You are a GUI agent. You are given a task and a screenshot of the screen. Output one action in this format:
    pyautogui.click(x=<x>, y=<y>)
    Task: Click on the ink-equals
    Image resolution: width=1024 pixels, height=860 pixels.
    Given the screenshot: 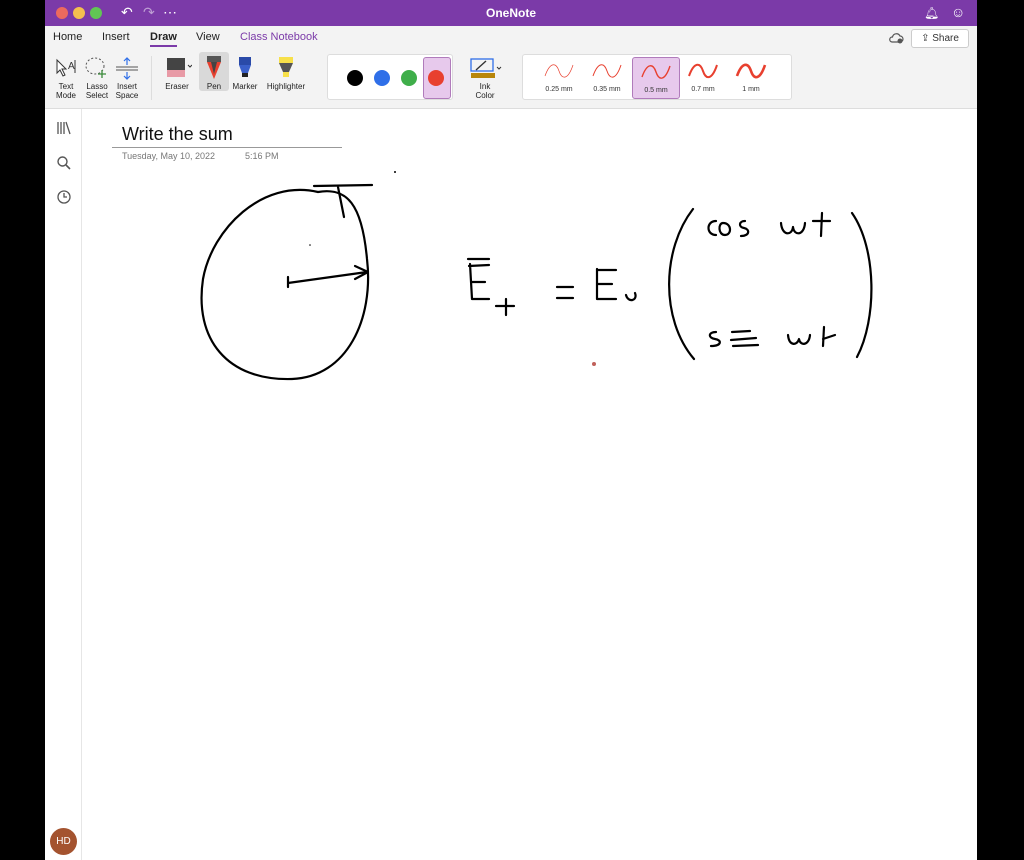 What is the action you would take?
    pyautogui.click(x=565, y=292)
    